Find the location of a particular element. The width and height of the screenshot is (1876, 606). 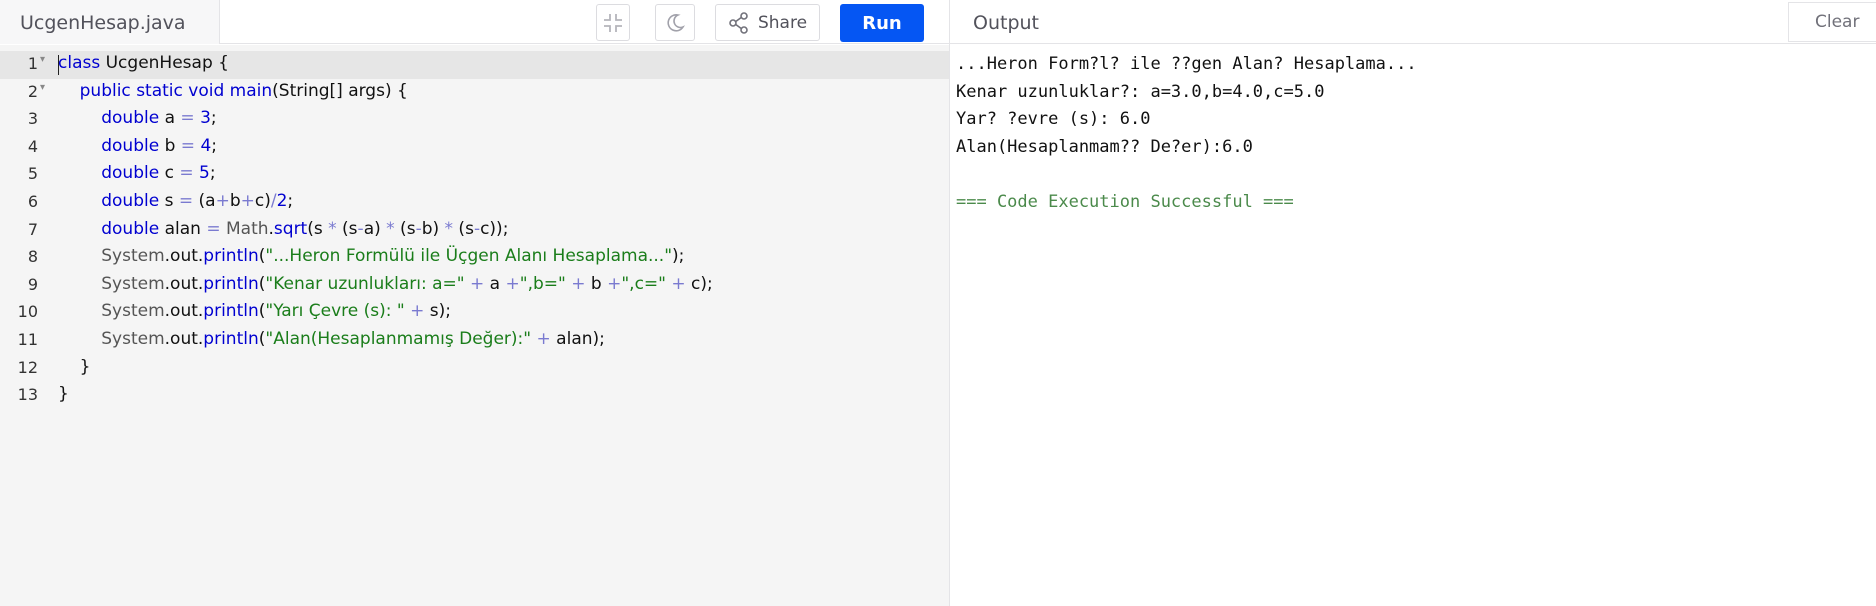

line-number: 10 is located at coordinates (27, 312).